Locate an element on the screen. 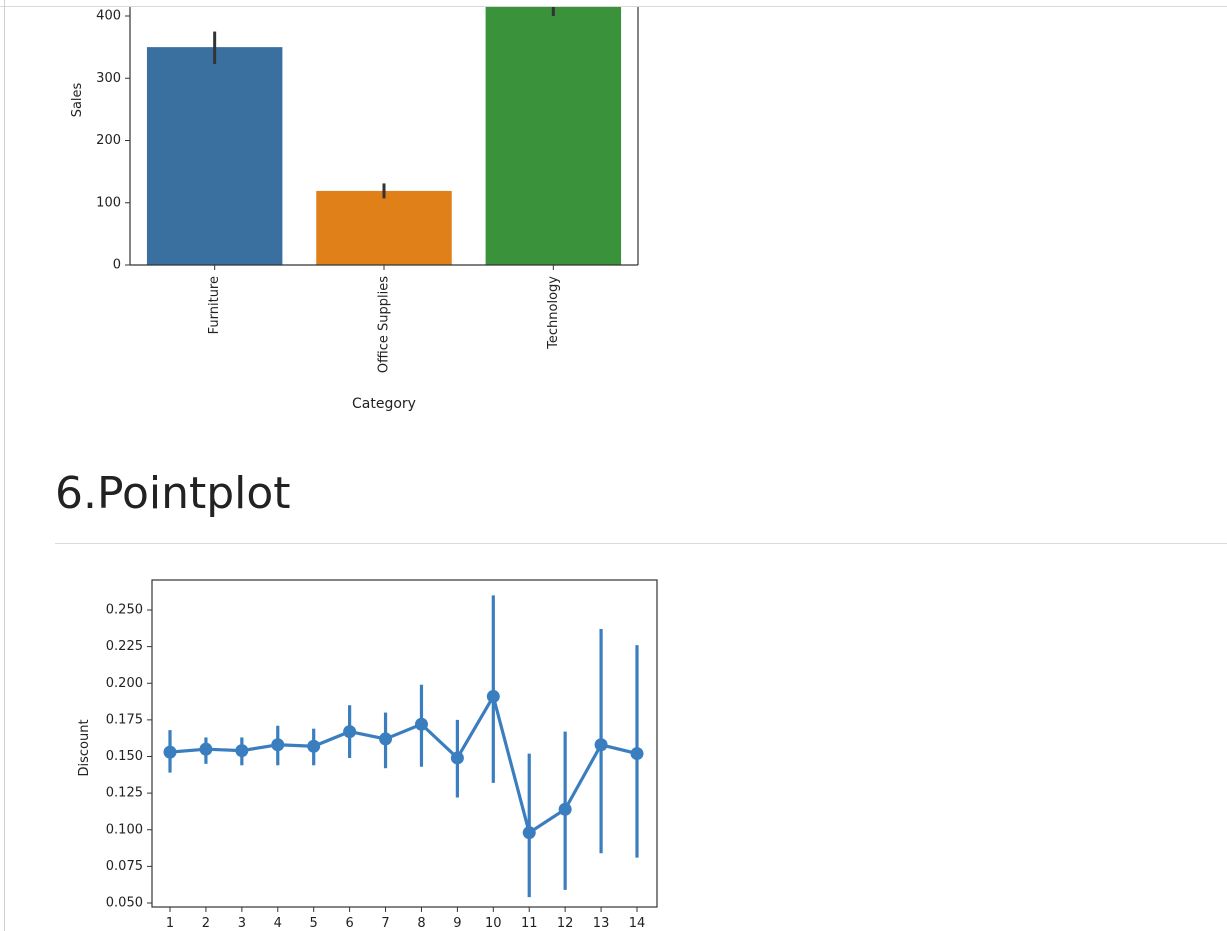 This screenshot has height=931, width=1227. bar-furniture is located at coordinates (214, 156).